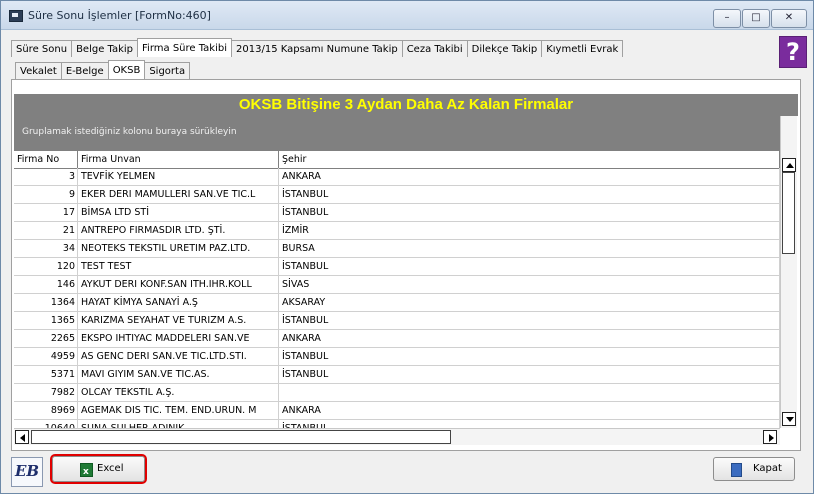 This screenshot has height=494, width=814. I want to click on table-row: 10640SUNA SULHER ADINIKİSTANBUL, so click(397, 424).